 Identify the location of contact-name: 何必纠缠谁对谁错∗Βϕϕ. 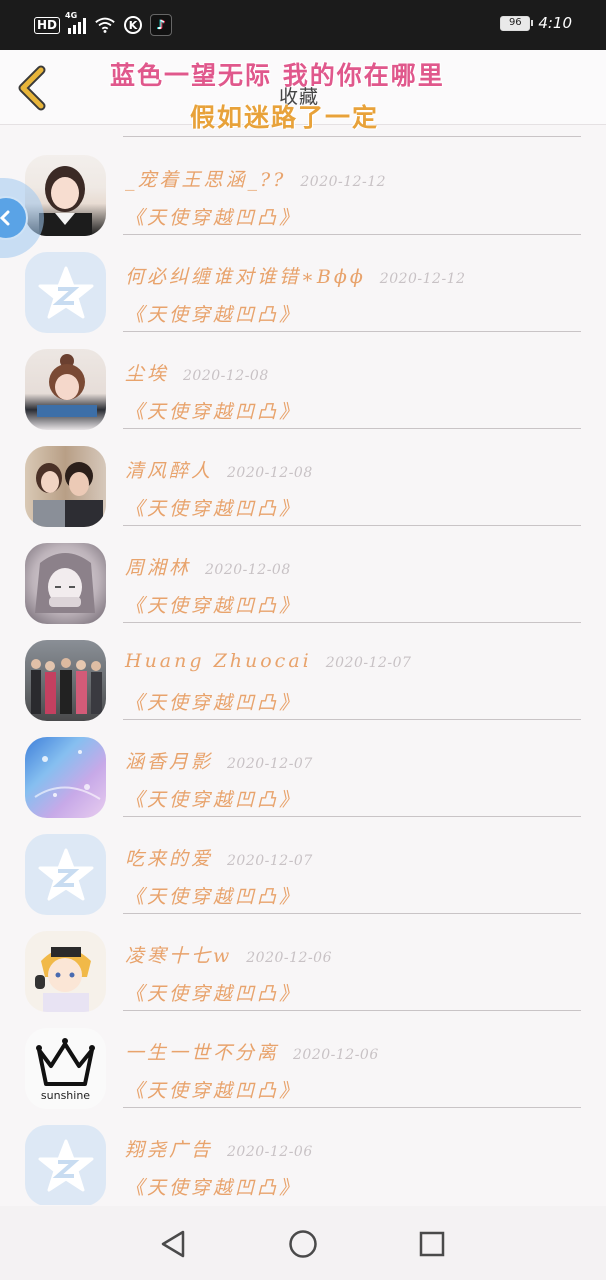
(245, 277).